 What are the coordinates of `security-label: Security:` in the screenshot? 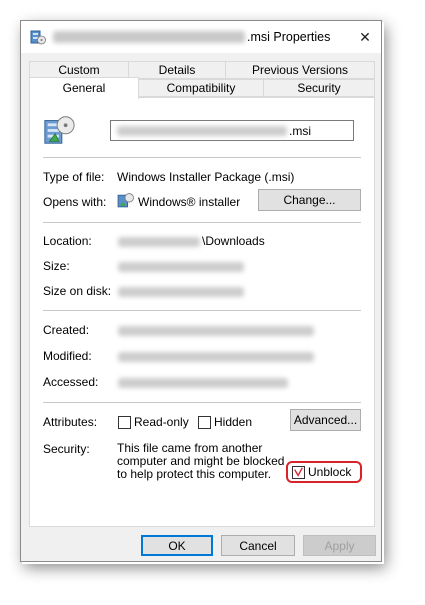 It's located at (66, 449).